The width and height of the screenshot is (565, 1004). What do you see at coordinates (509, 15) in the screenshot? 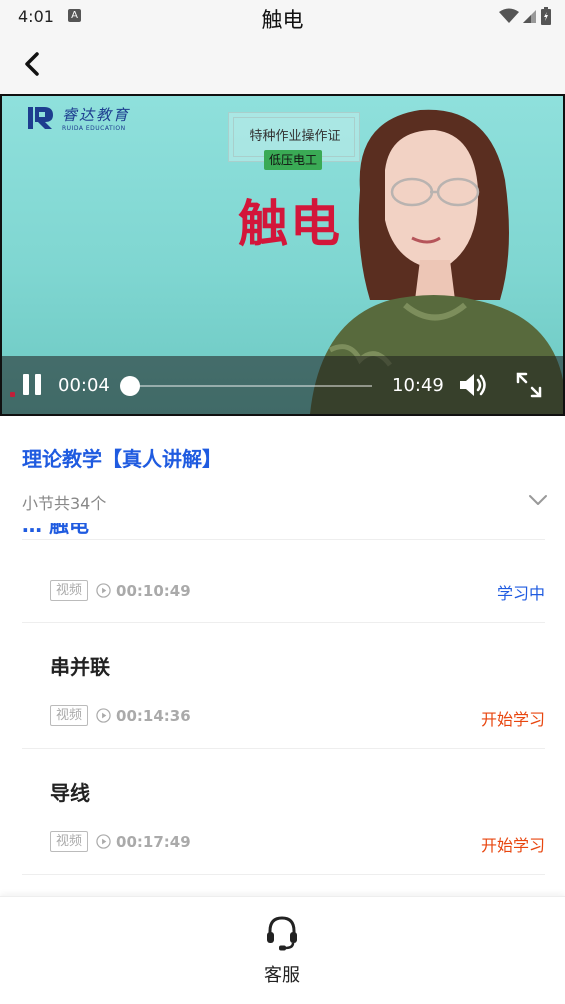
I see `wifi-icon` at bounding box center [509, 15].